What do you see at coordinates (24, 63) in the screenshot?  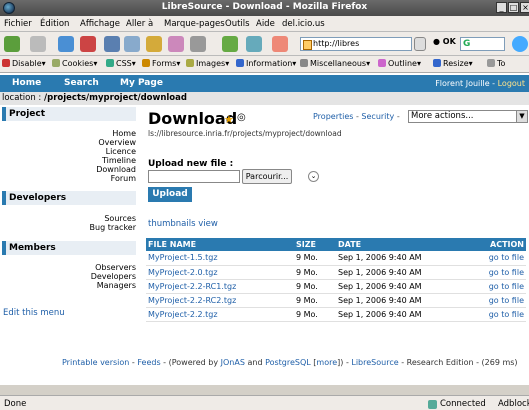 I see `disable-menu: Disable▾` at bounding box center [24, 63].